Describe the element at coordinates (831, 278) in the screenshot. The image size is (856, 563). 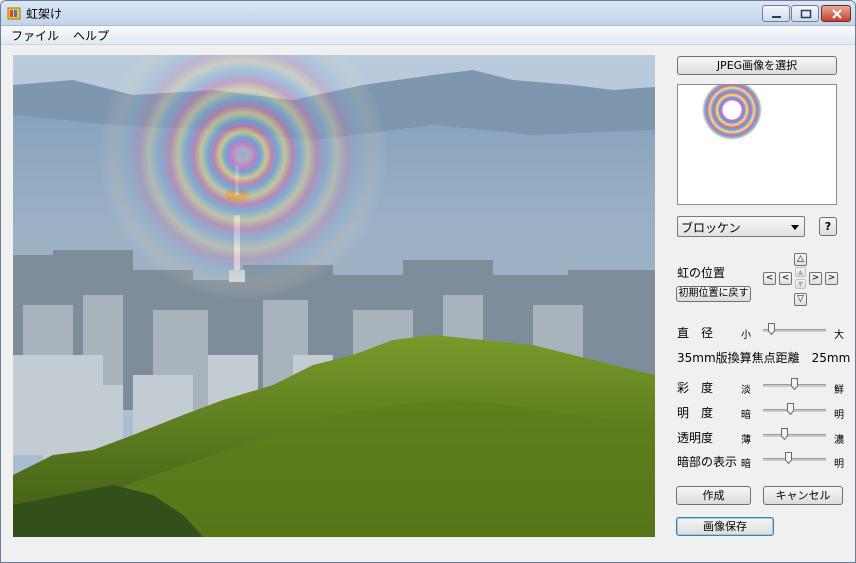
I see `move-right-fast-button: >` at that location.